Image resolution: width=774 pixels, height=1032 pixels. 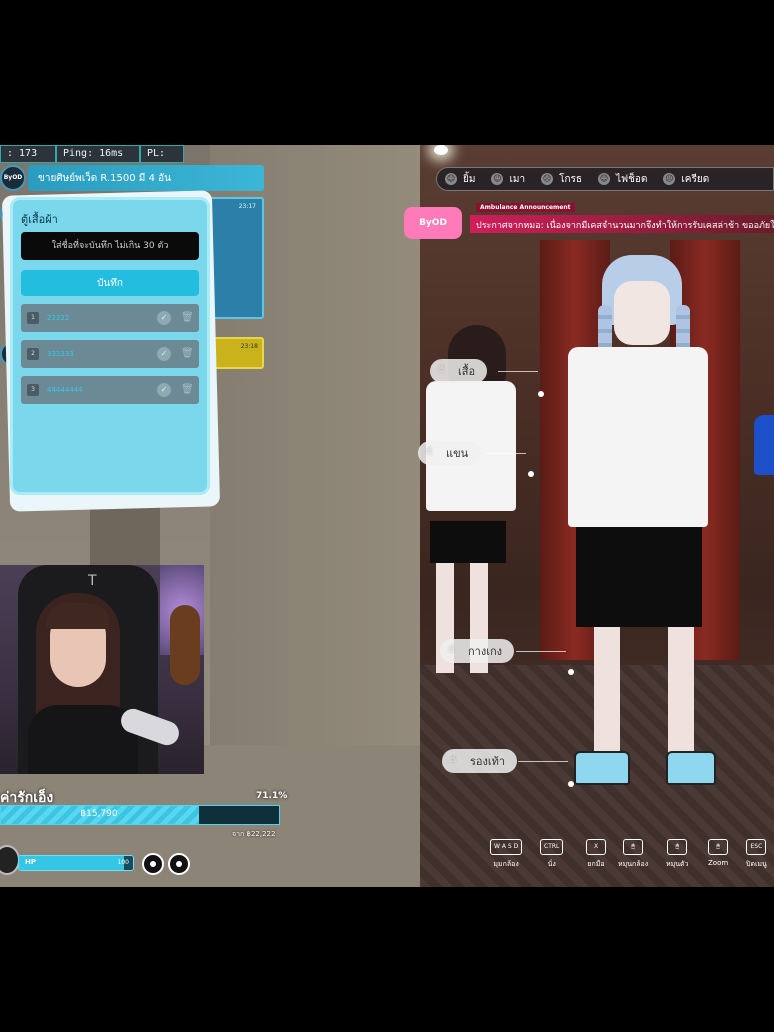 I want to click on hint-raise-hand: X ยกมือ, so click(x=596, y=851).